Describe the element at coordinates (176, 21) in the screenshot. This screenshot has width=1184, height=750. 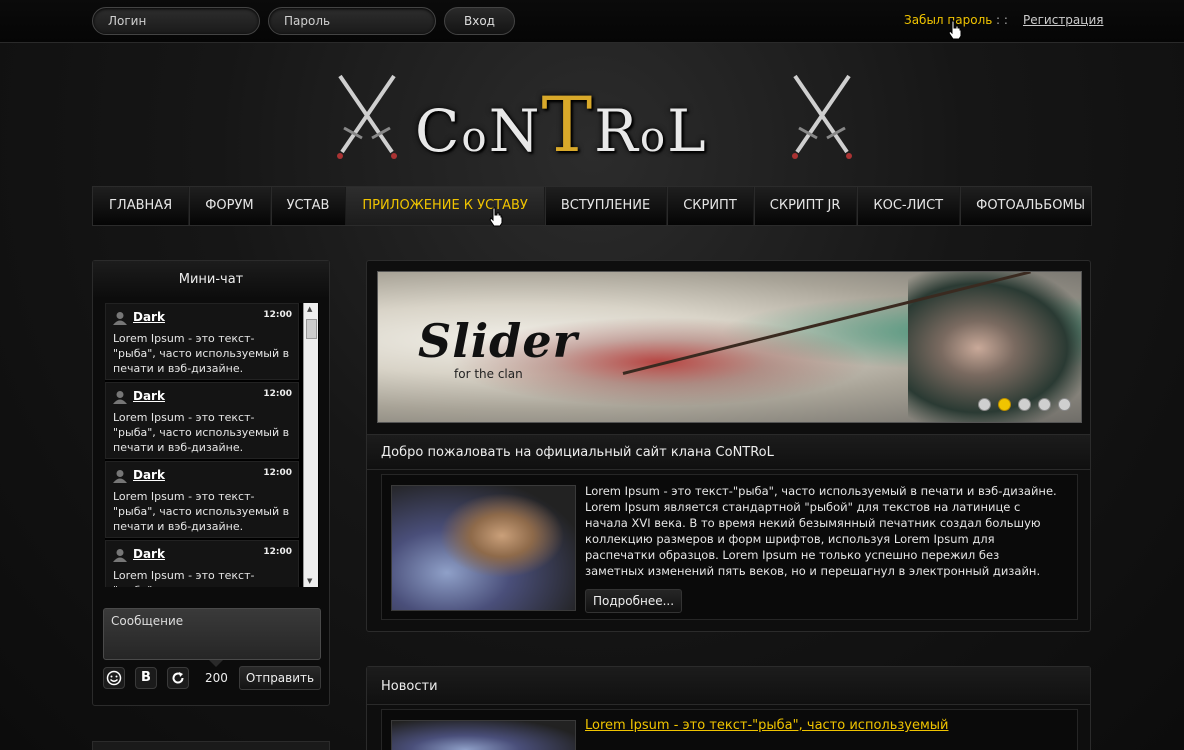
I see `login-input: Логин` at that location.